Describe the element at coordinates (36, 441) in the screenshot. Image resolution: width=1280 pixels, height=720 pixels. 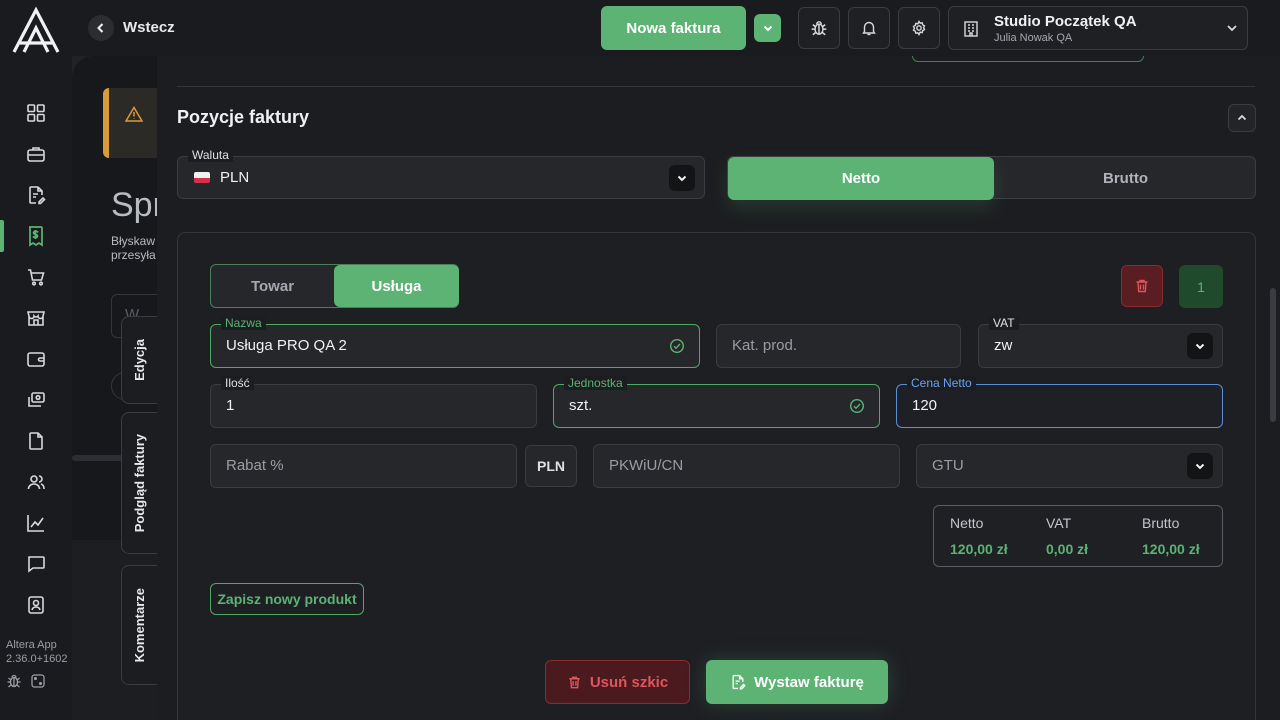
I see `file-icon` at that location.